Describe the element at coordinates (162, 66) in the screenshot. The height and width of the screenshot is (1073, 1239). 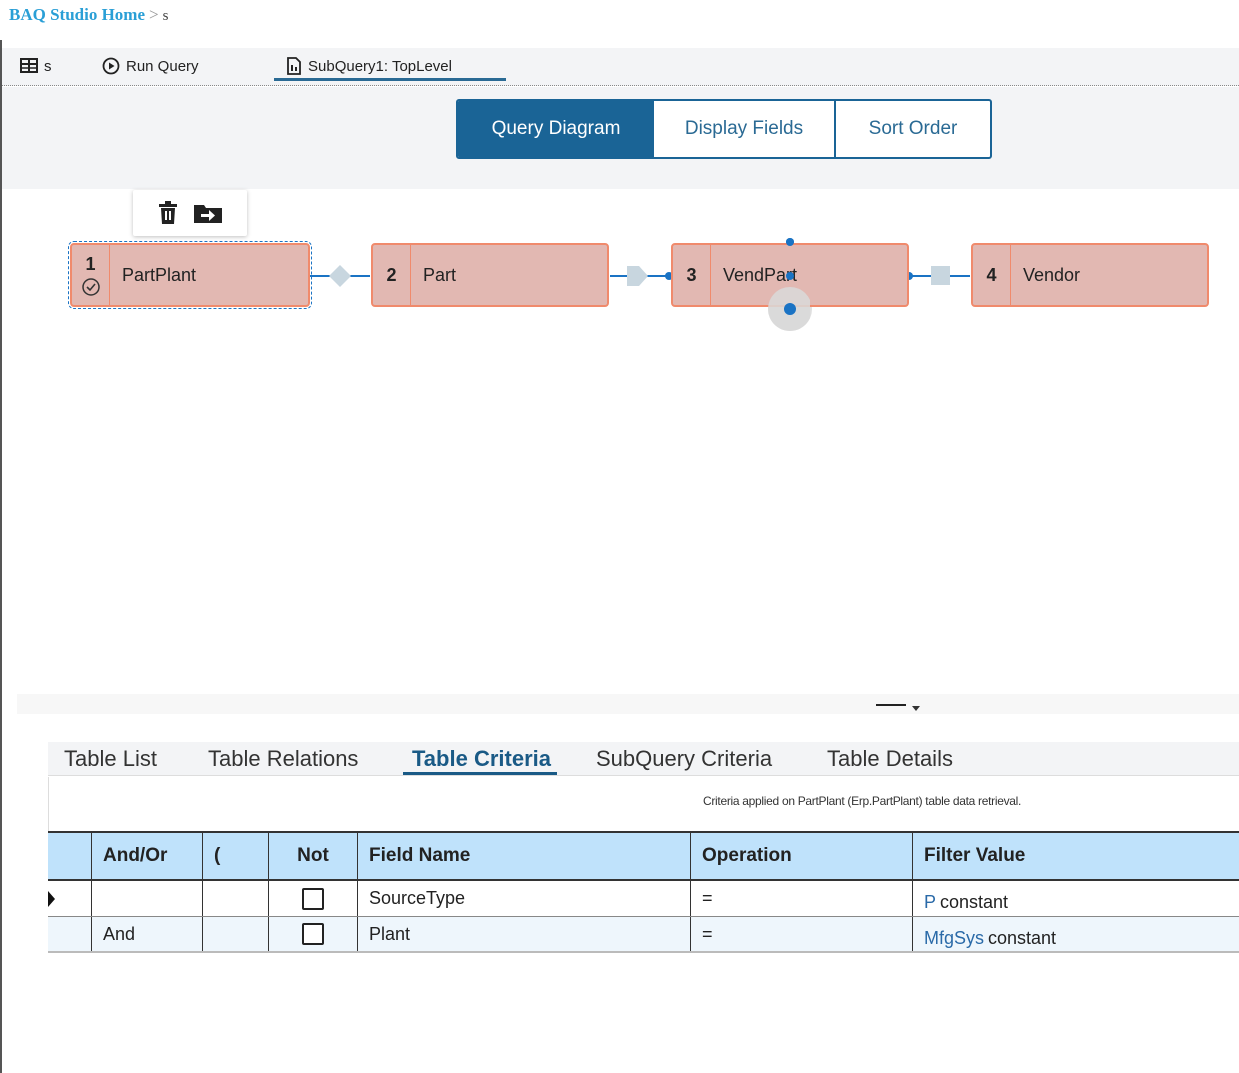
I see `run-query-label: Run Query` at that location.